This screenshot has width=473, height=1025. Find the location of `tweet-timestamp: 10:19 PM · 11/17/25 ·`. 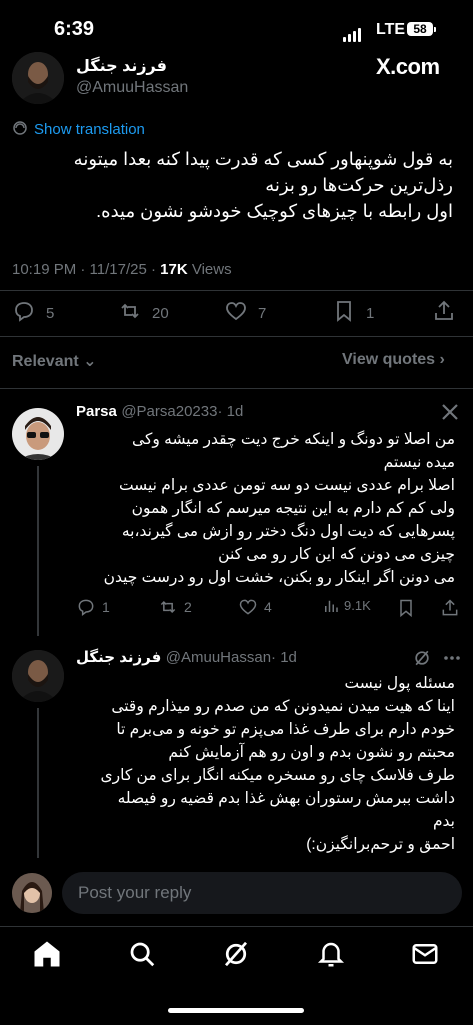

tweet-timestamp: 10:19 PM · 11/17/25 · is located at coordinates (86, 269).